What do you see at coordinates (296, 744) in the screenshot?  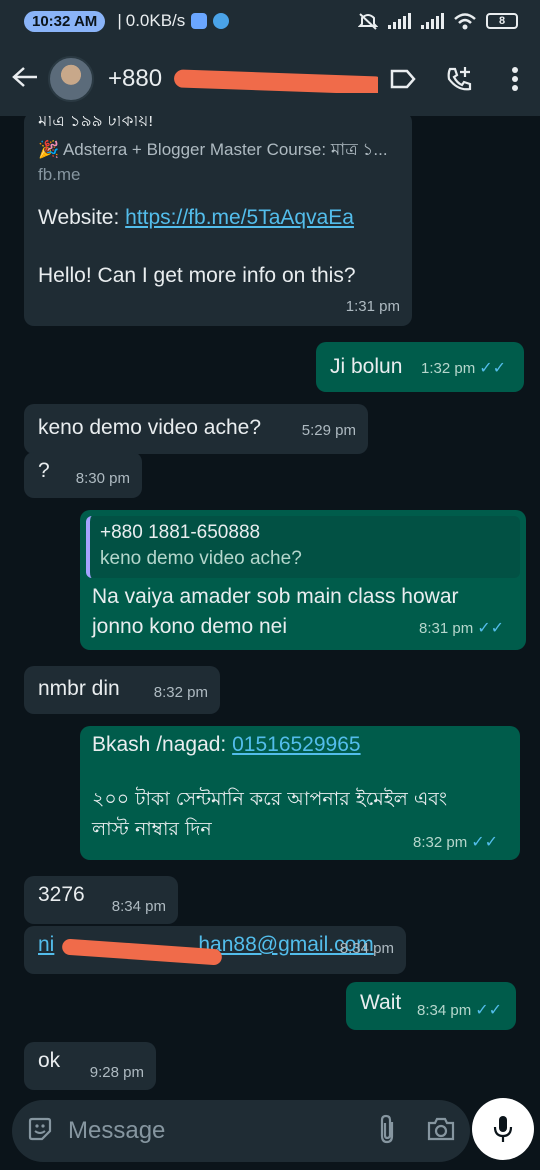 I see `phone-link: 01516529965` at bounding box center [296, 744].